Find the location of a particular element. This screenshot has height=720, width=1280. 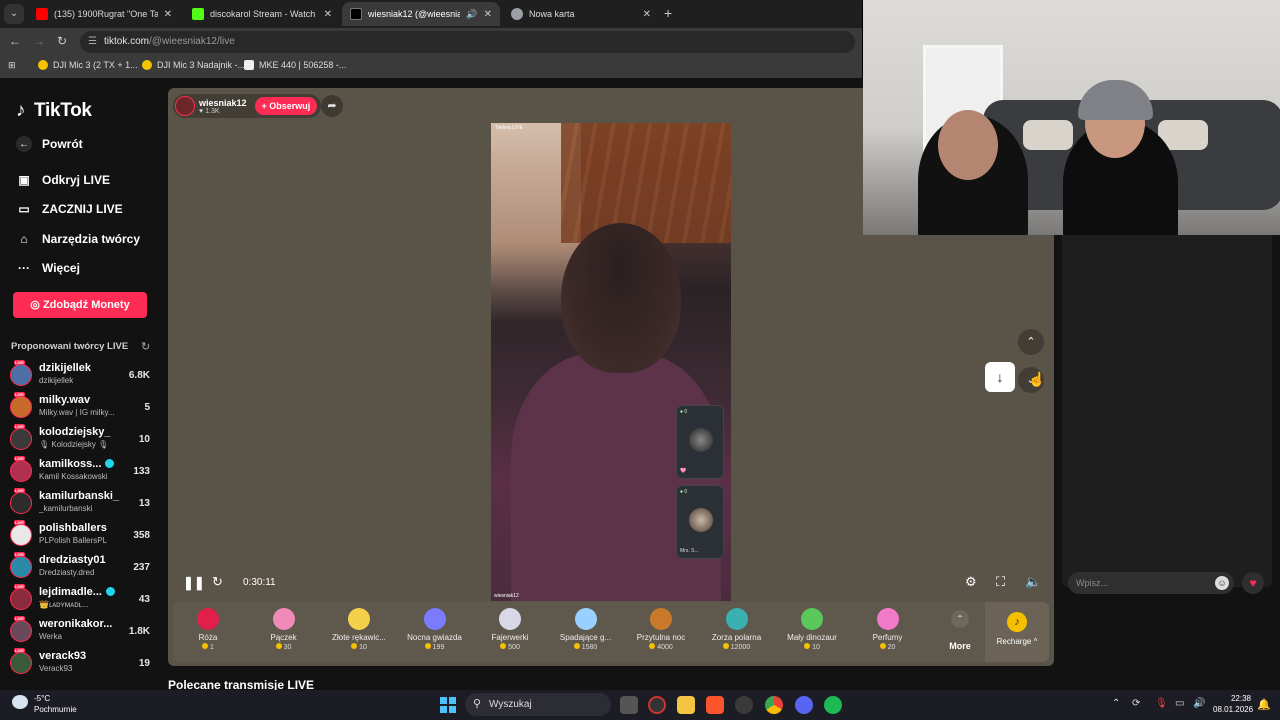

tab-title: Nowa karta is located at coordinates (552, 14).